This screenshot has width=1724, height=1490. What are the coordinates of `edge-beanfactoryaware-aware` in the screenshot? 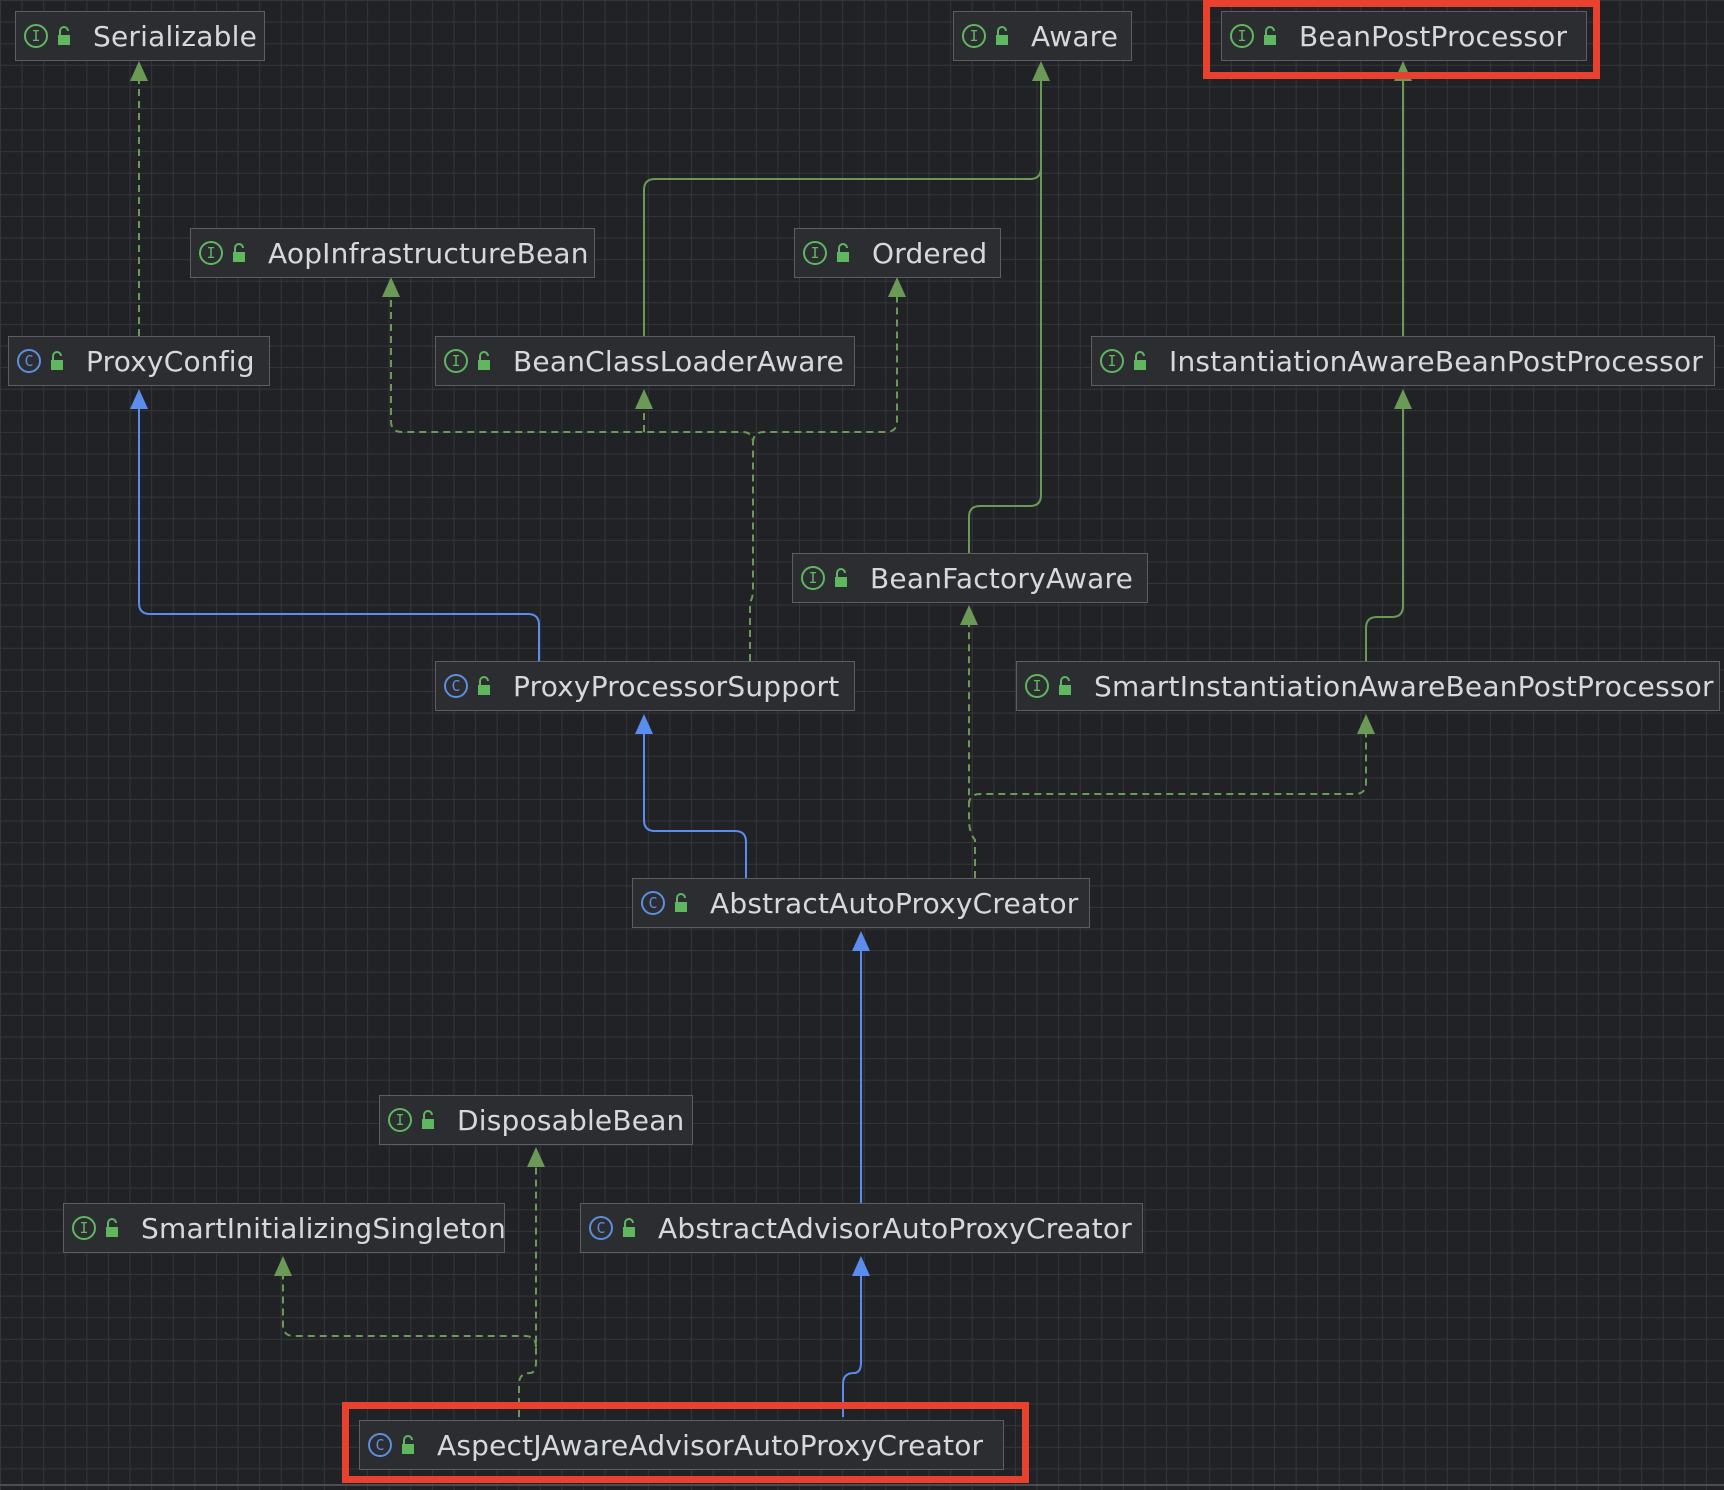 It's located at (1005, 316).